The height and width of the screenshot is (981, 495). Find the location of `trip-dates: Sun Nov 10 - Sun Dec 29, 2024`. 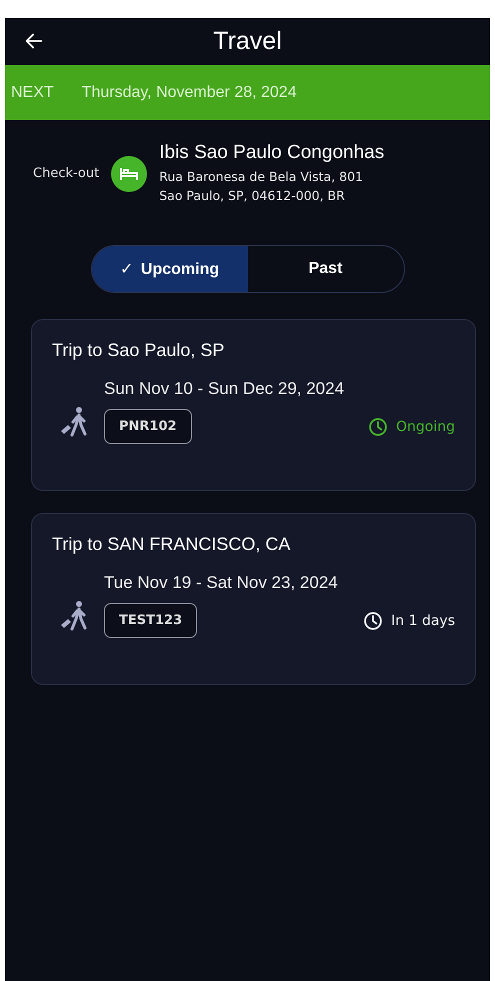

trip-dates: Sun Nov 10 - Sun Dec 29, 2024 is located at coordinates (225, 389).